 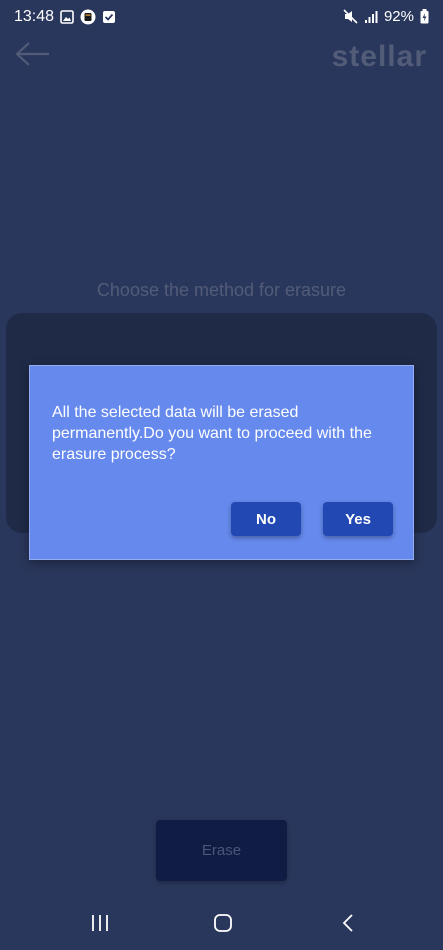 What do you see at coordinates (100, 923) in the screenshot?
I see `recents-icon` at bounding box center [100, 923].